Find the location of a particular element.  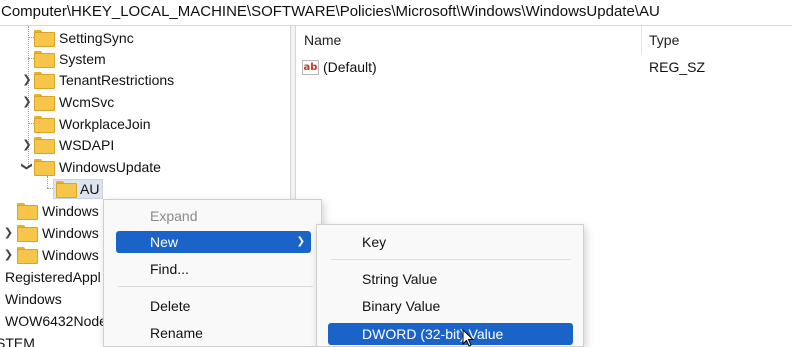

column-header-name: Name is located at coordinates (322, 40).